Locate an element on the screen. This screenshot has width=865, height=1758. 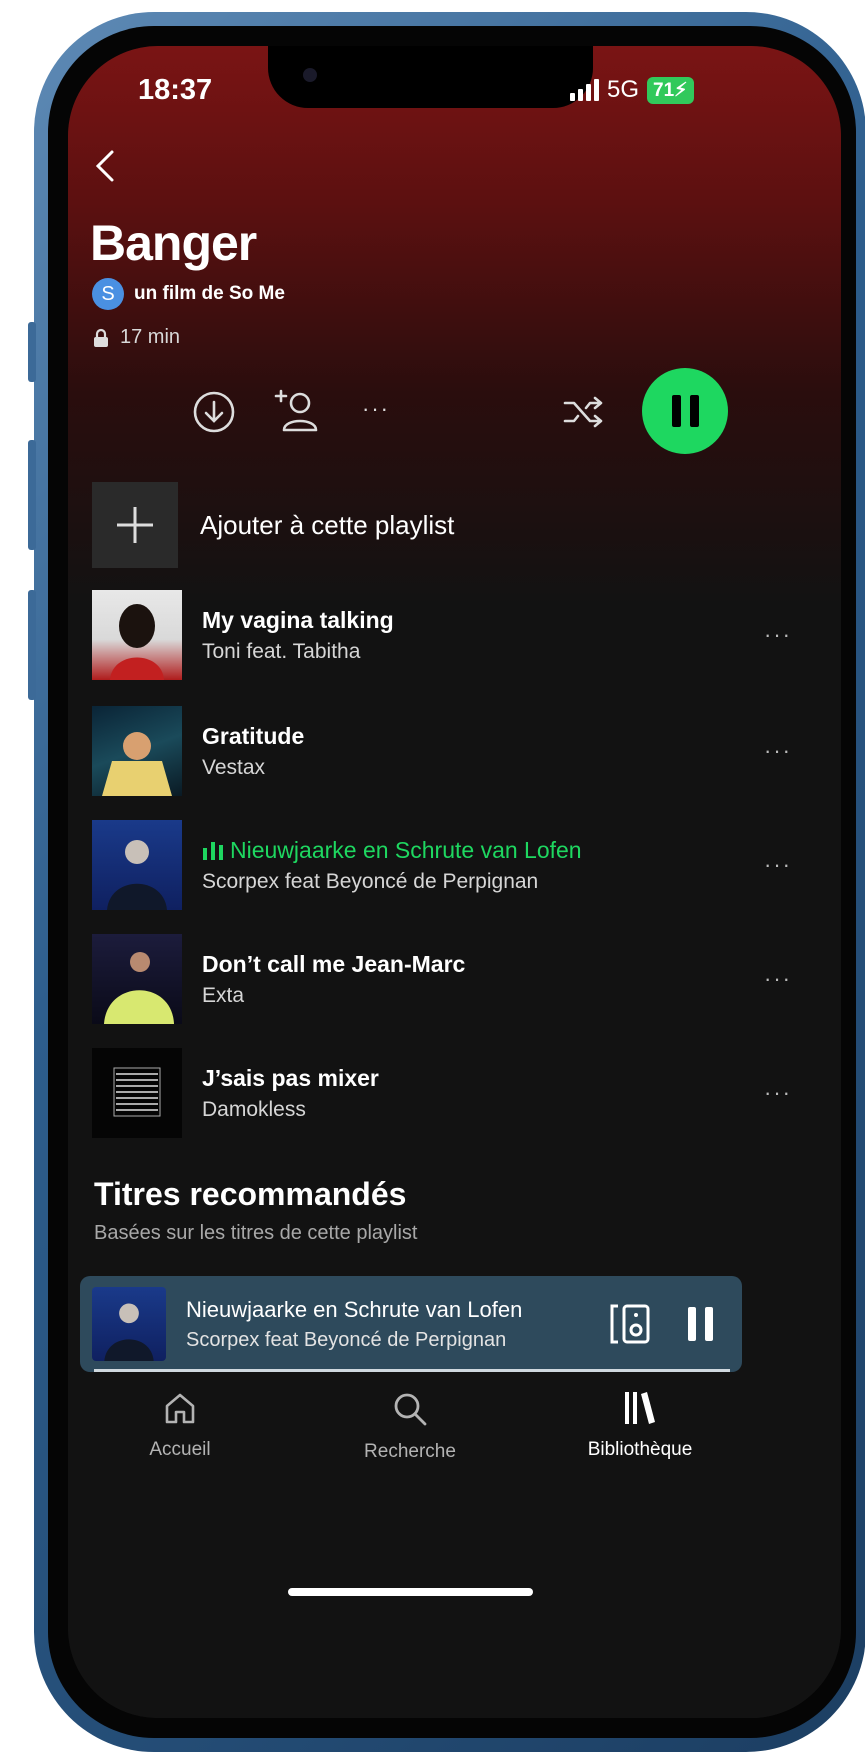
signal-icon is located at coordinates (584, 90).